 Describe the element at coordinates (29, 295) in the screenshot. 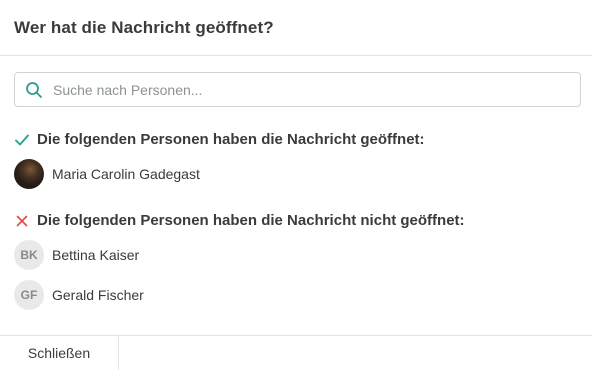

I see `avatar: GF` at that location.